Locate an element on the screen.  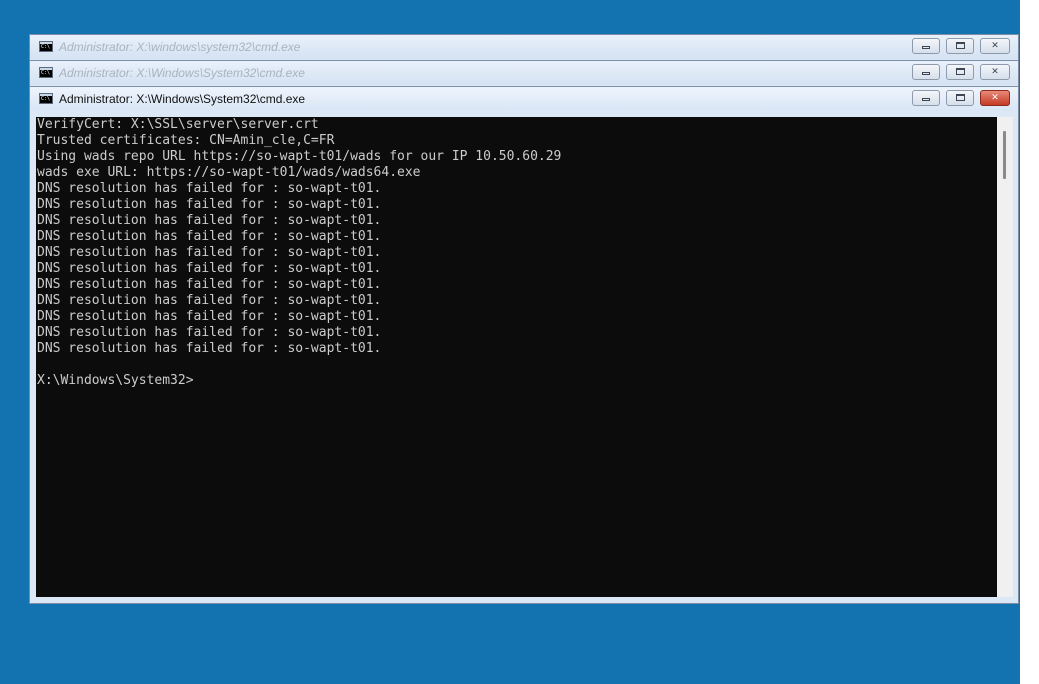
console-line: X:\Windows\System32> is located at coordinates (115, 380).